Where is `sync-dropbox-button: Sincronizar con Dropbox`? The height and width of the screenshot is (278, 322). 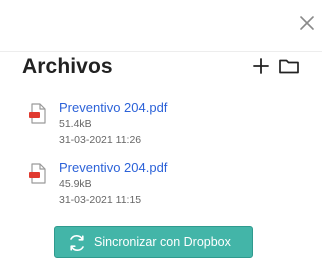 sync-dropbox-button: Sincronizar con Dropbox is located at coordinates (153, 242).